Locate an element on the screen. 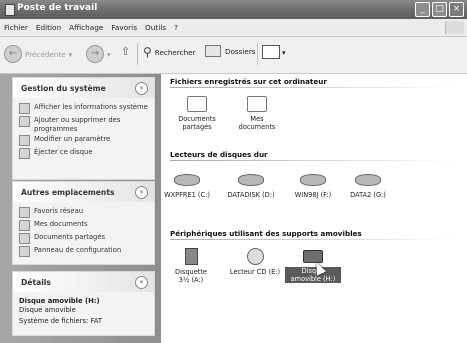 This screenshot has height=343, width=467. windows-logo-icon is located at coordinates (454, 27).